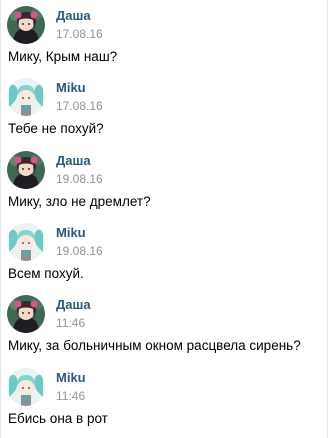  I want to click on message-text: Тебе не похуй?, so click(56, 128).